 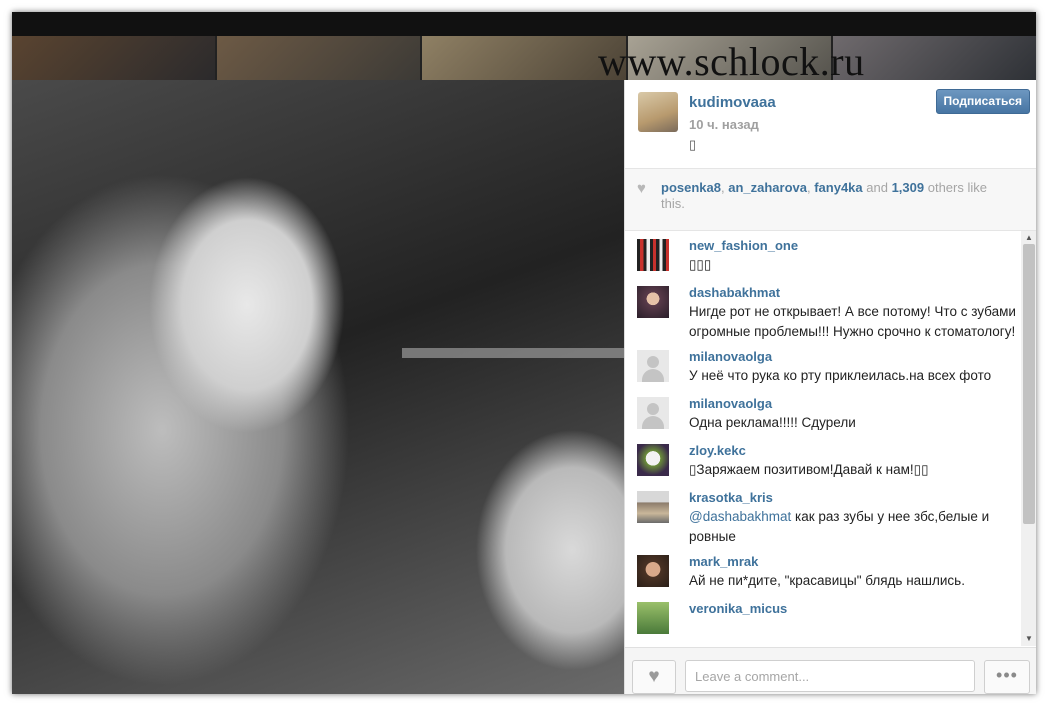 I want to click on triangle-up-icon: ▲, so click(x=1028, y=238).